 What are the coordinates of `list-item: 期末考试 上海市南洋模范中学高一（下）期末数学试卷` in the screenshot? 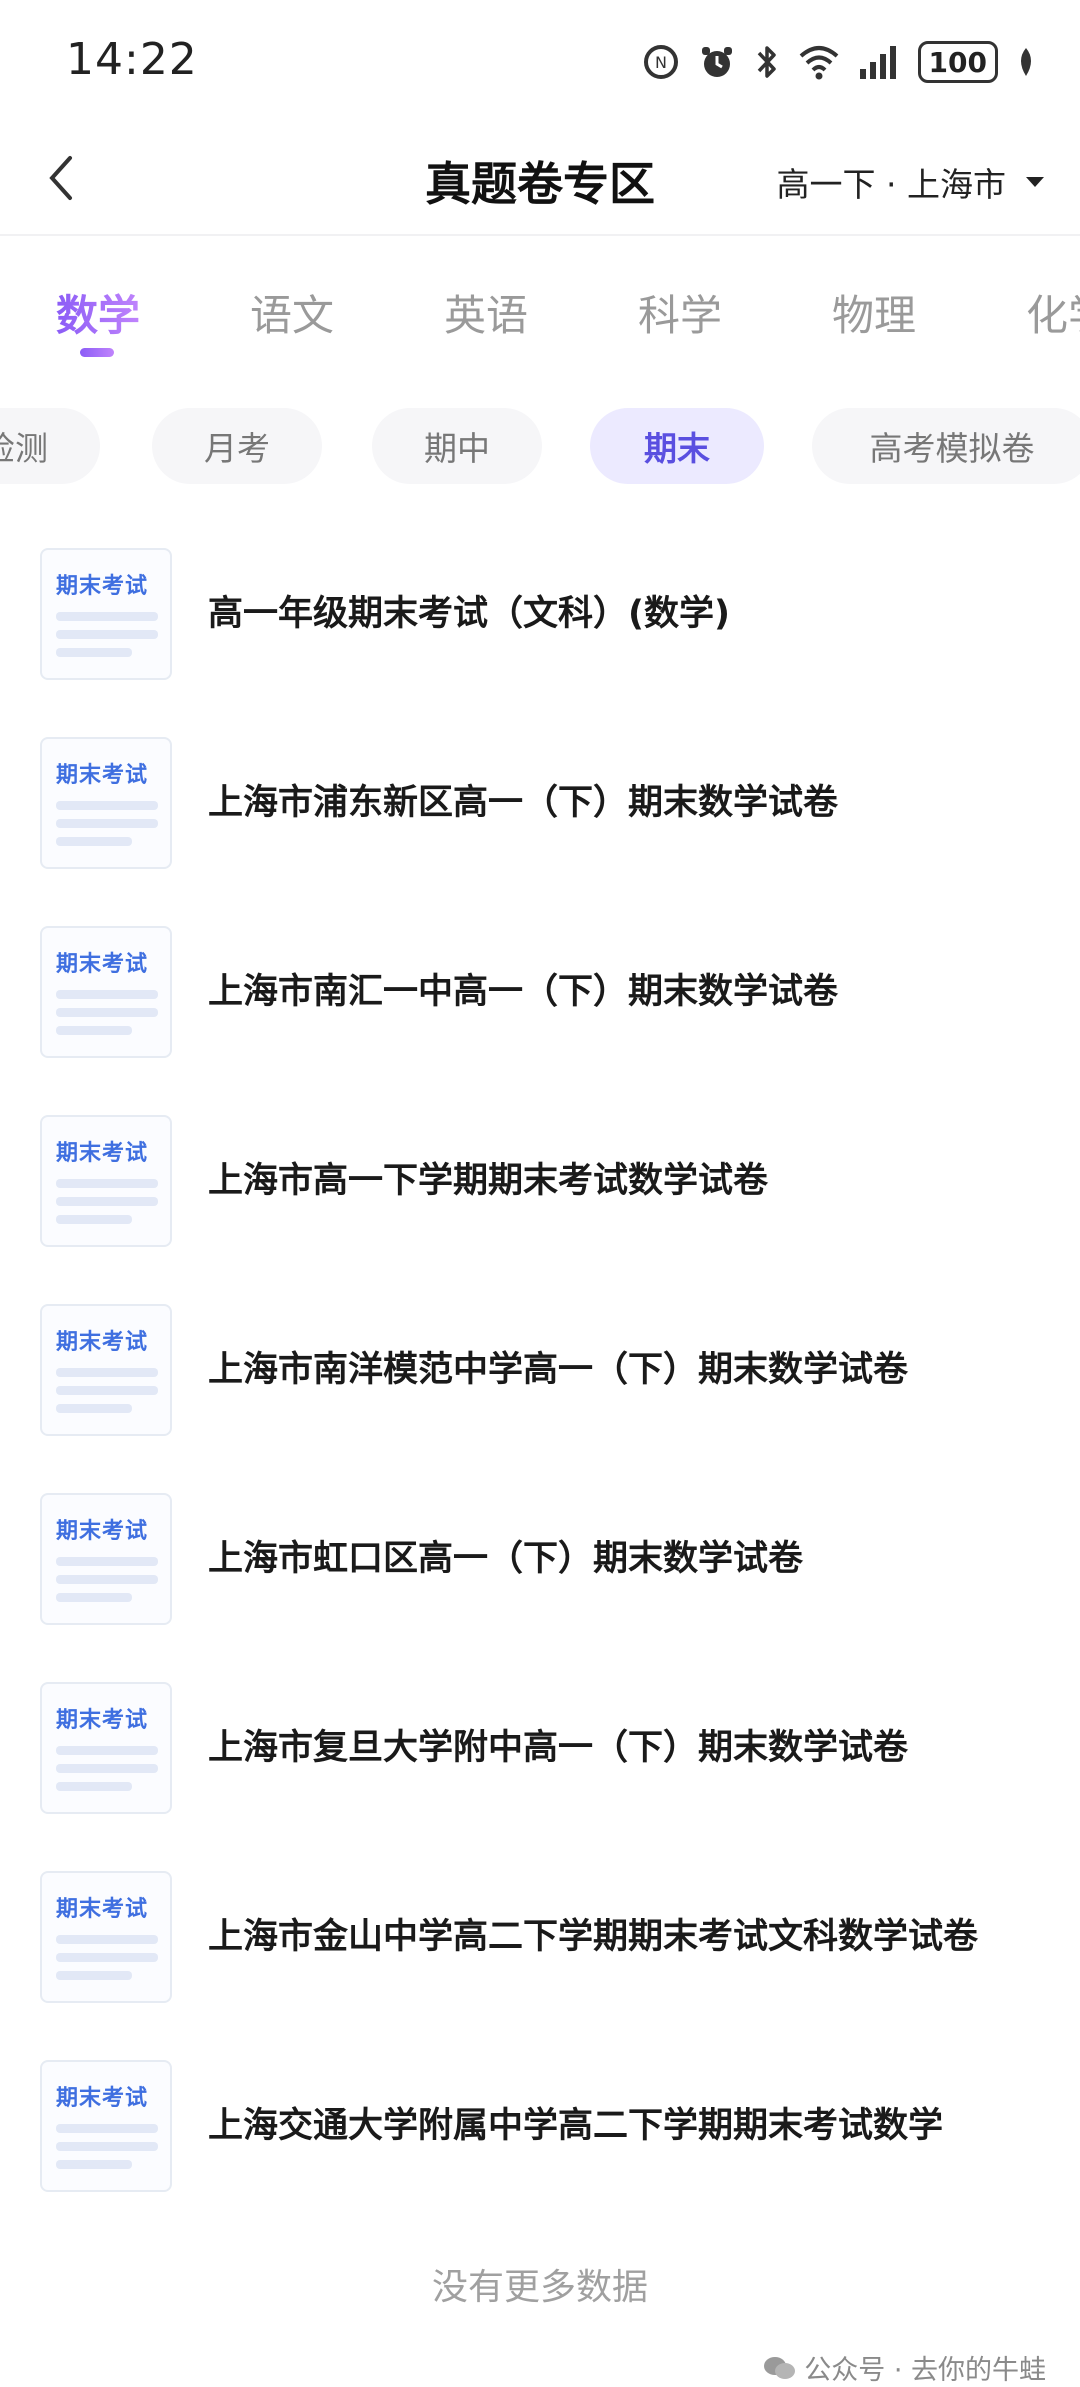 It's located at (540, 1390).